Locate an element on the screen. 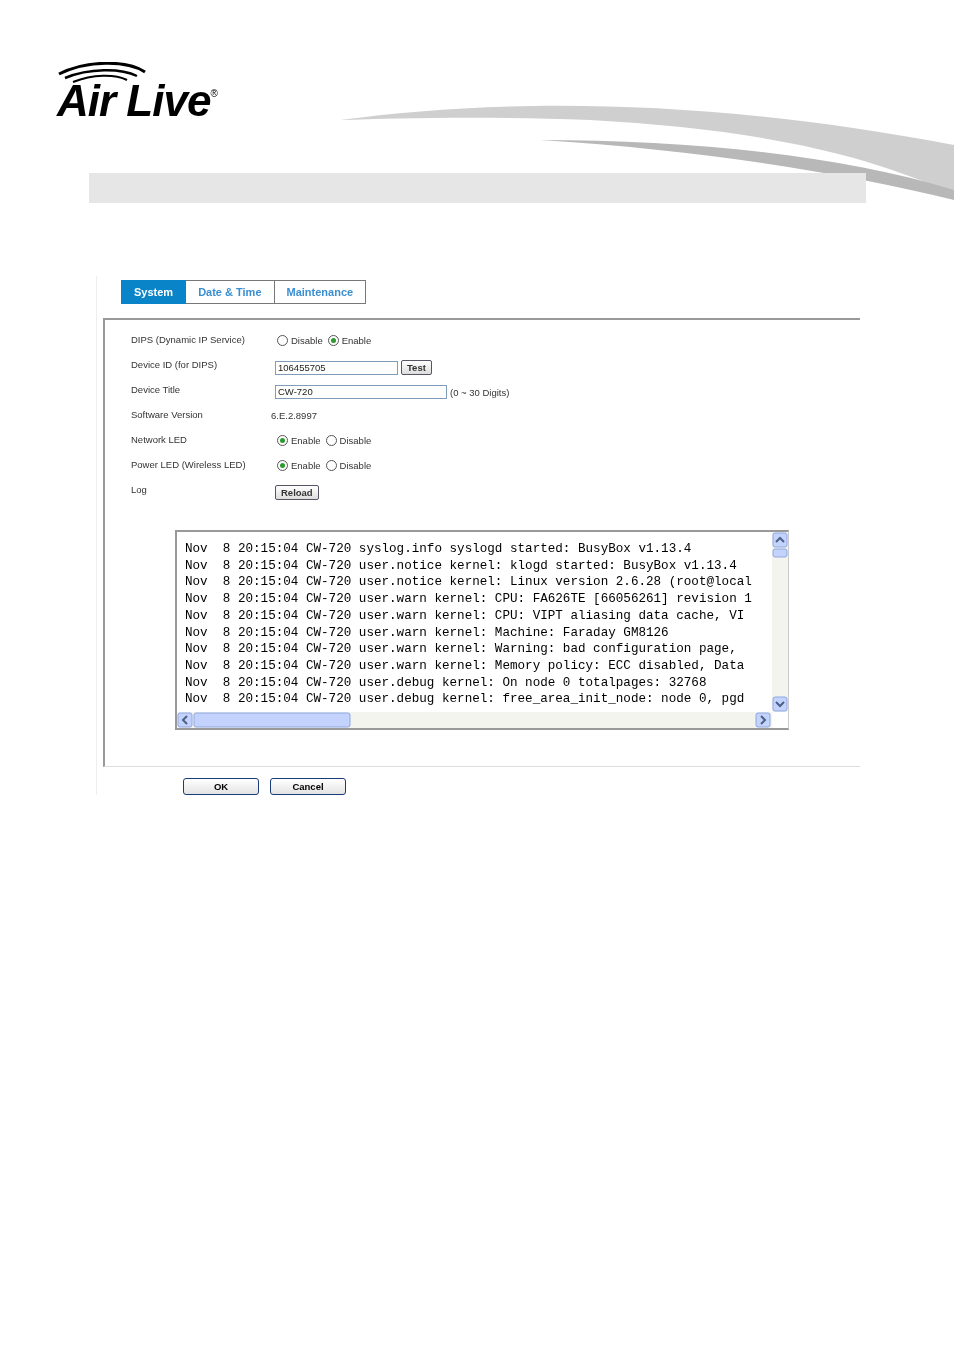  log-line: Nov 8 20:15:04 CW-720 user.notice kernel: Linux version 2.6.28 (root@local is located at coordinates (469, 583).